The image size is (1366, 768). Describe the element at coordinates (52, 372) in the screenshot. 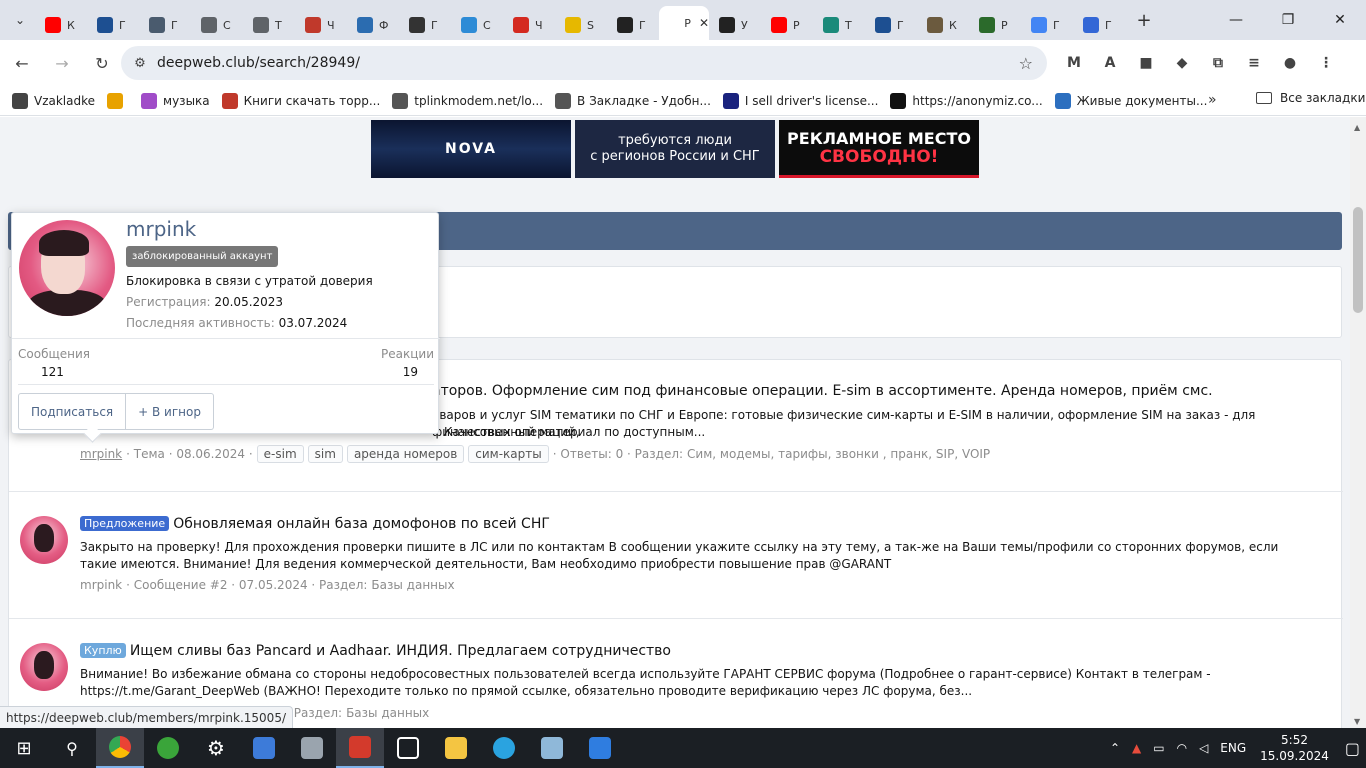

I see `messages-count: 121` at that location.